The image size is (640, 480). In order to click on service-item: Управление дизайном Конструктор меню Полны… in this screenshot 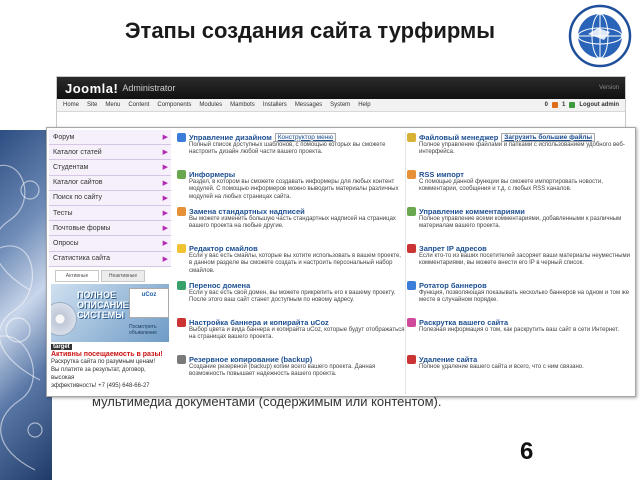, I will do `click(291, 150)`.